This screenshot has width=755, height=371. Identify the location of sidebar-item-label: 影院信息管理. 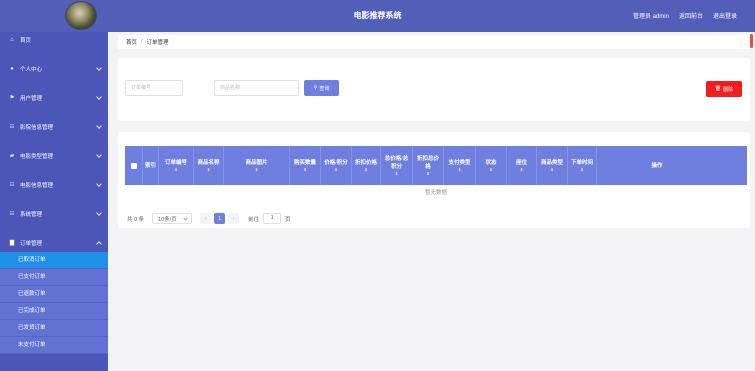
(37, 128).